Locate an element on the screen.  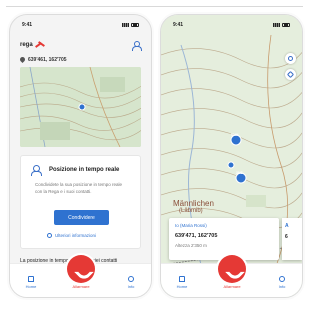
popup-name: Io (Maria Rossi) is located at coordinates (191, 225).